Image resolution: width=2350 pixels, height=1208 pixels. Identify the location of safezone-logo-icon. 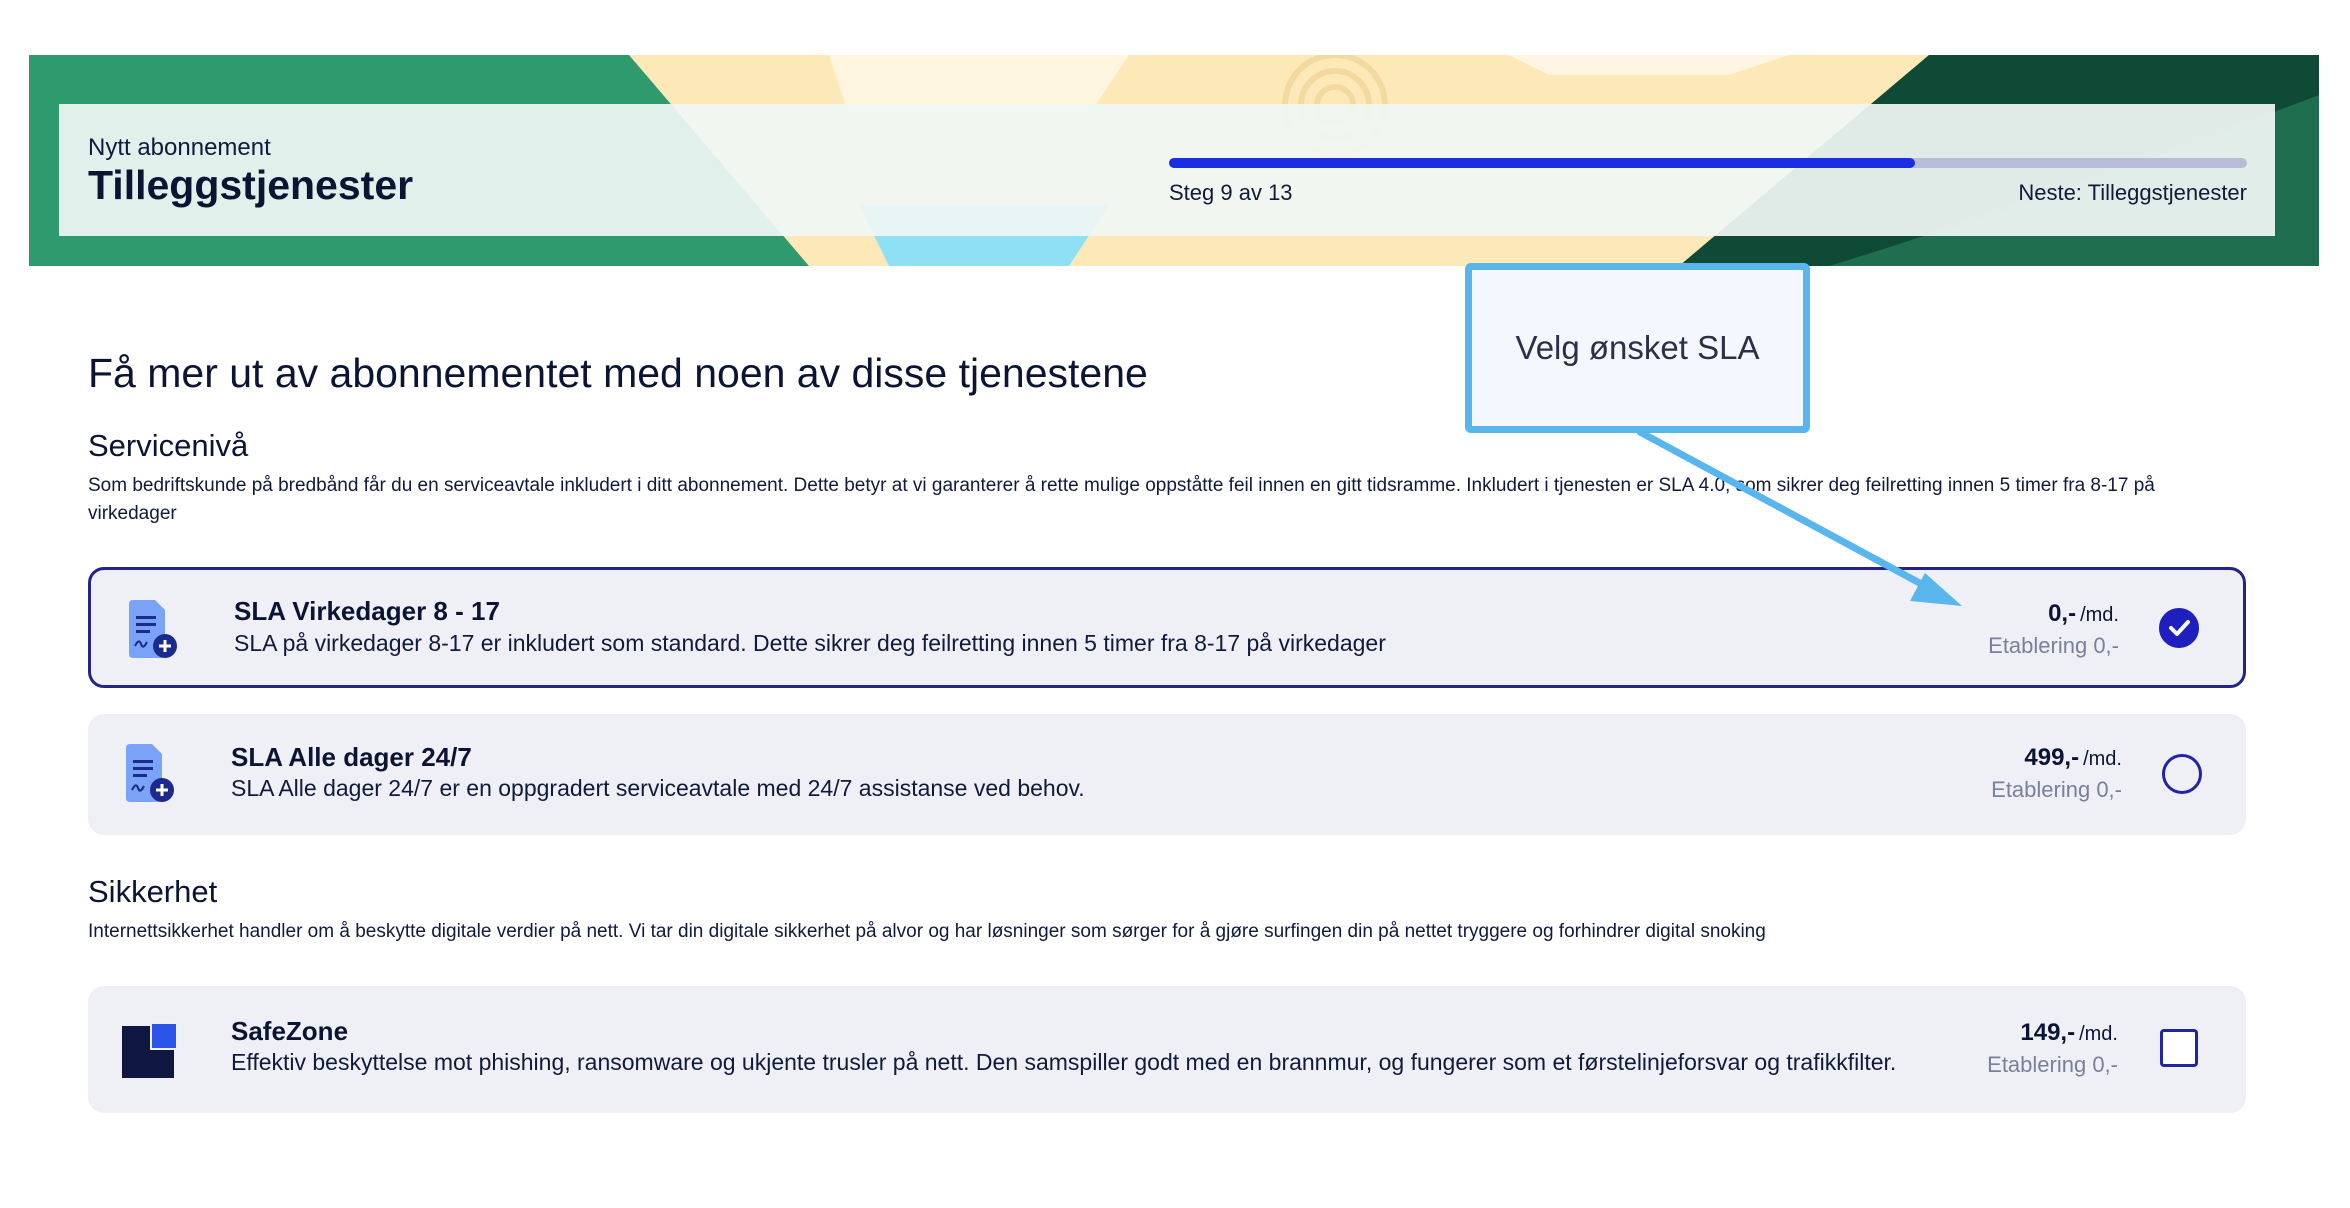
(150, 1050).